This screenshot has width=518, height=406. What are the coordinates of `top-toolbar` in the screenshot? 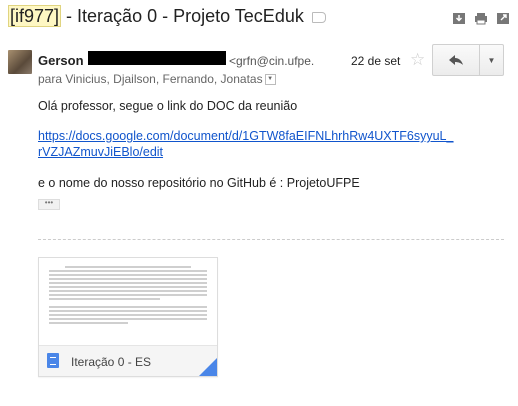 It's located at (481, 18).